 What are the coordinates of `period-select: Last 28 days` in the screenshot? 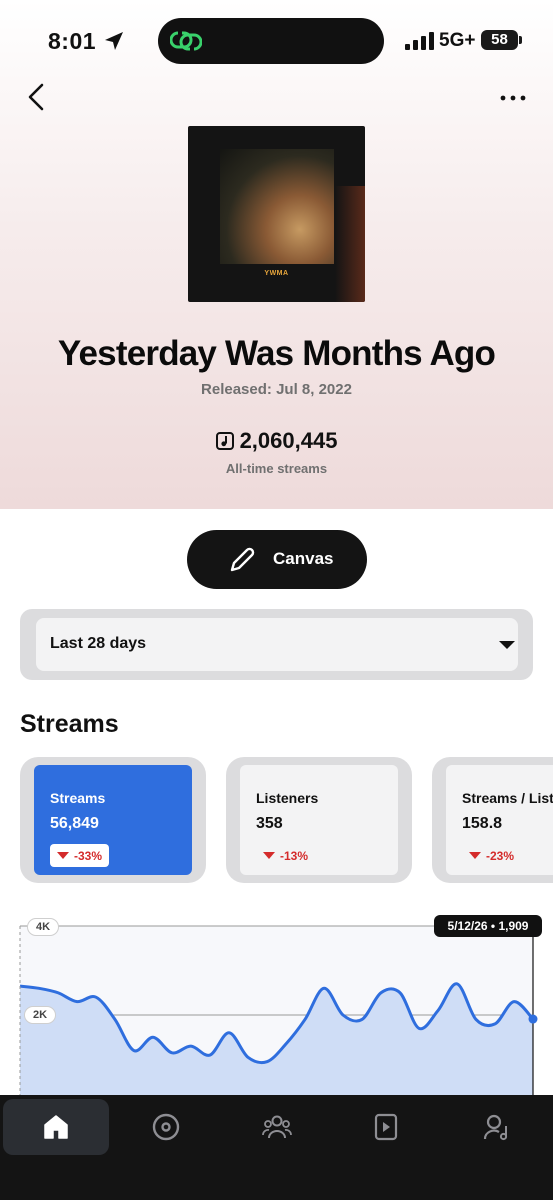 It's located at (277, 644).